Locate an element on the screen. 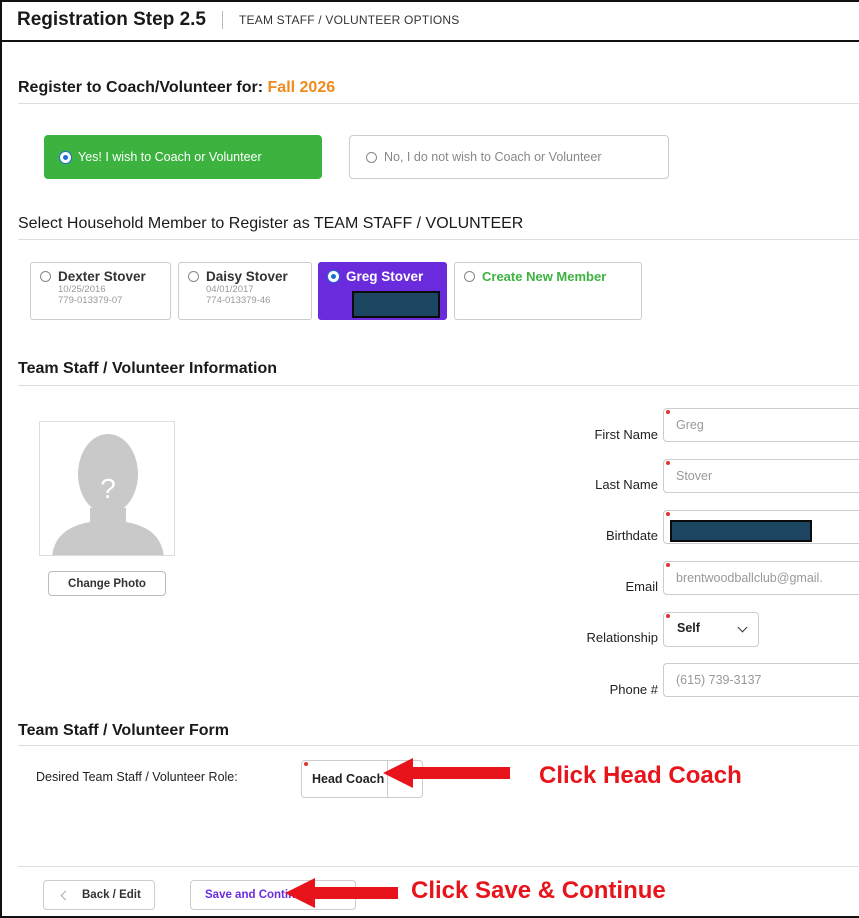 Image resolution: width=859 pixels, height=918 pixels. header-divider is located at coordinates (429, 41).